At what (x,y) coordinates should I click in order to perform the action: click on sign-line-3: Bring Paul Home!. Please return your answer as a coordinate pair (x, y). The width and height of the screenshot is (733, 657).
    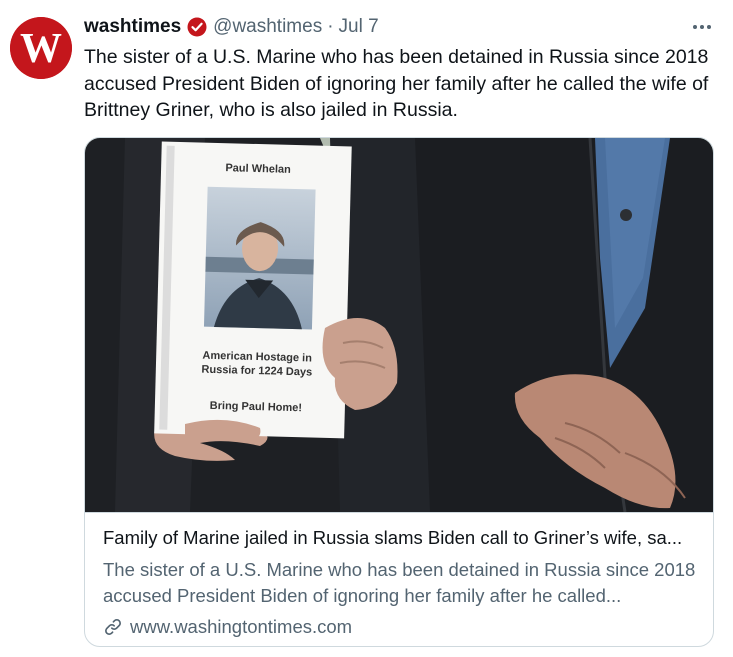
    Looking at the image, I should click on (256, 407).